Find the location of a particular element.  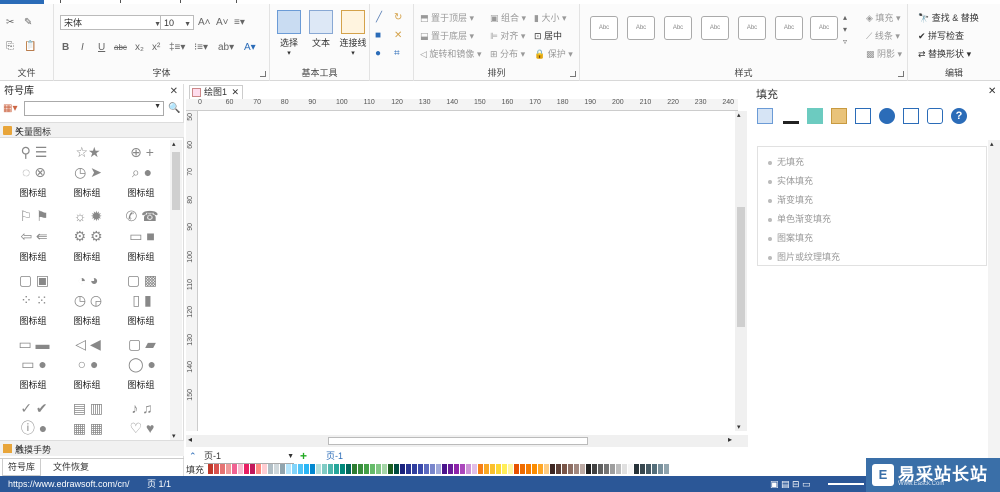

category-header: 触摸手势 ✕ is located at coordinates (92, 448).